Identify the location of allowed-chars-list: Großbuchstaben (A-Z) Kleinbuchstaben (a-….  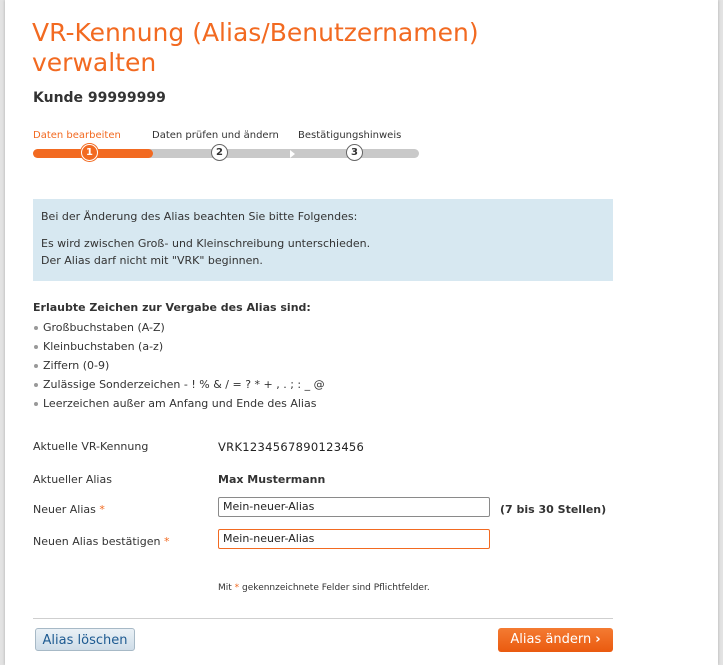
(179, 365).